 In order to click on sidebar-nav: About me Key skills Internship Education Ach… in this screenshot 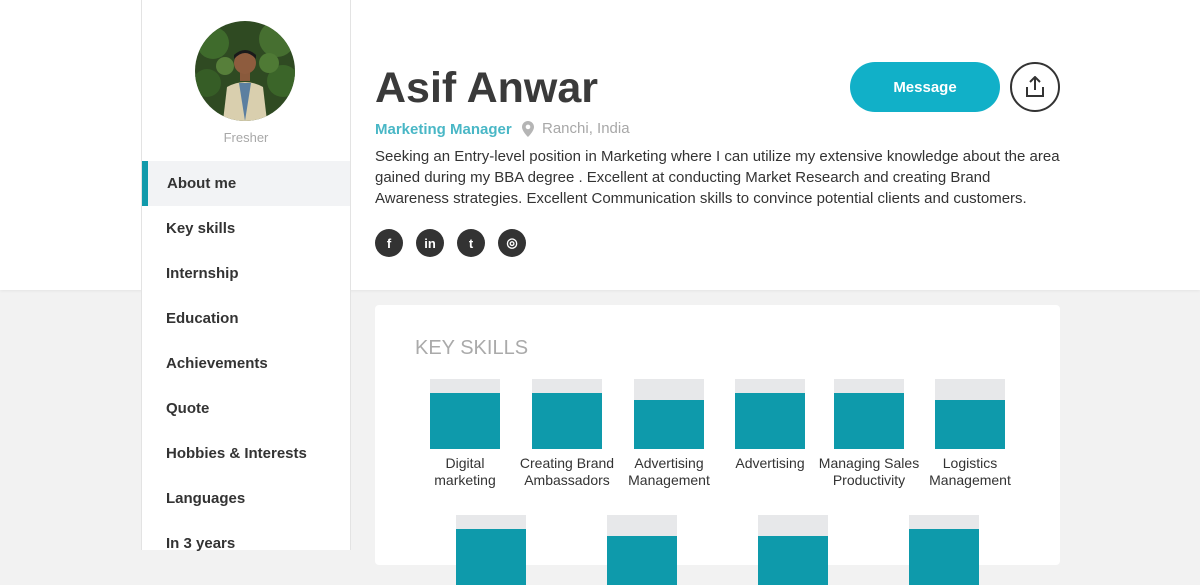, I will do `click(246, 363)`.